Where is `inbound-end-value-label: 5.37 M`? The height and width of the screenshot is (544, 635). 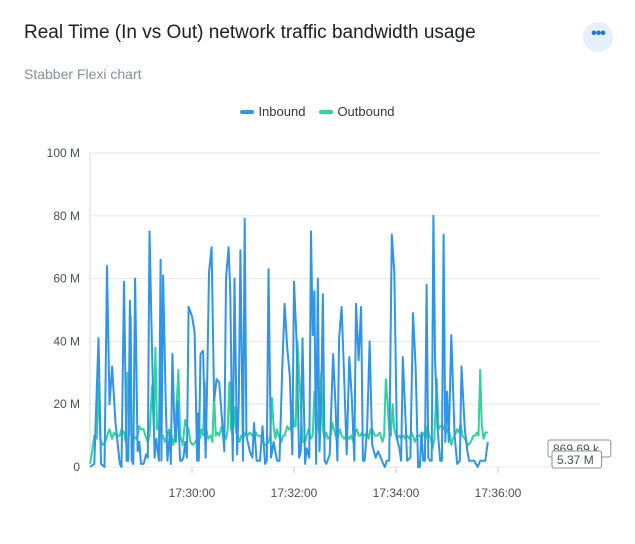 inbound-end-value-label: 5.37 M is located at coordinates (575, 460).